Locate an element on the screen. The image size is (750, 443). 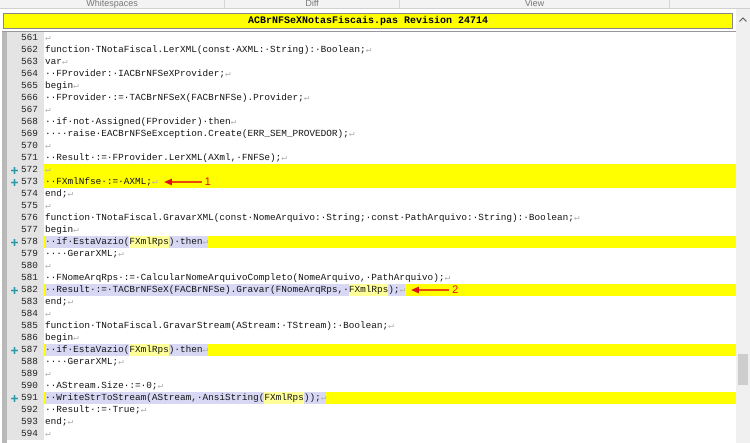
line-number: 581 is located at coordinates (29, 278).